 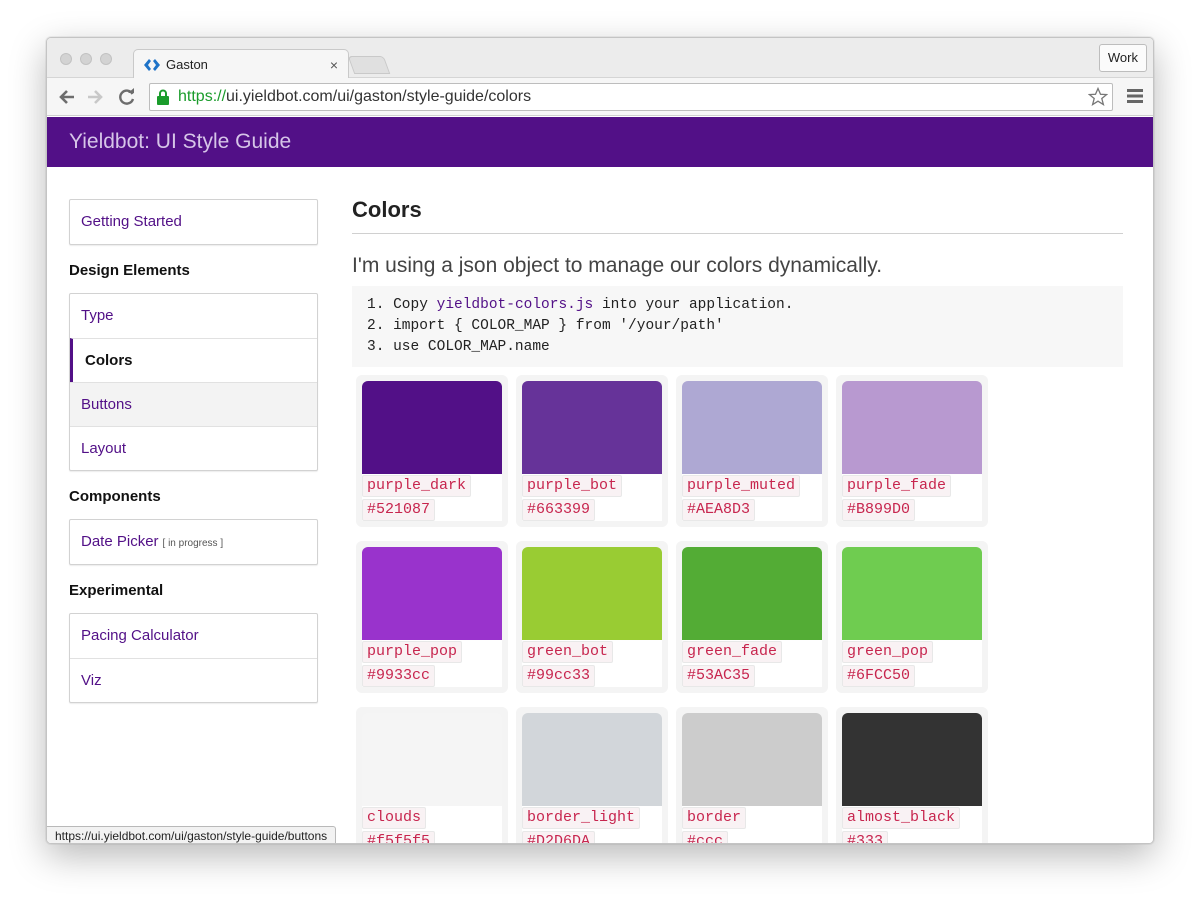 What do you see at coordinates (592, 617) in the screenshot?
I see `color-swatch-card: green_bot #99cc33` at bounding box center [592, 617].